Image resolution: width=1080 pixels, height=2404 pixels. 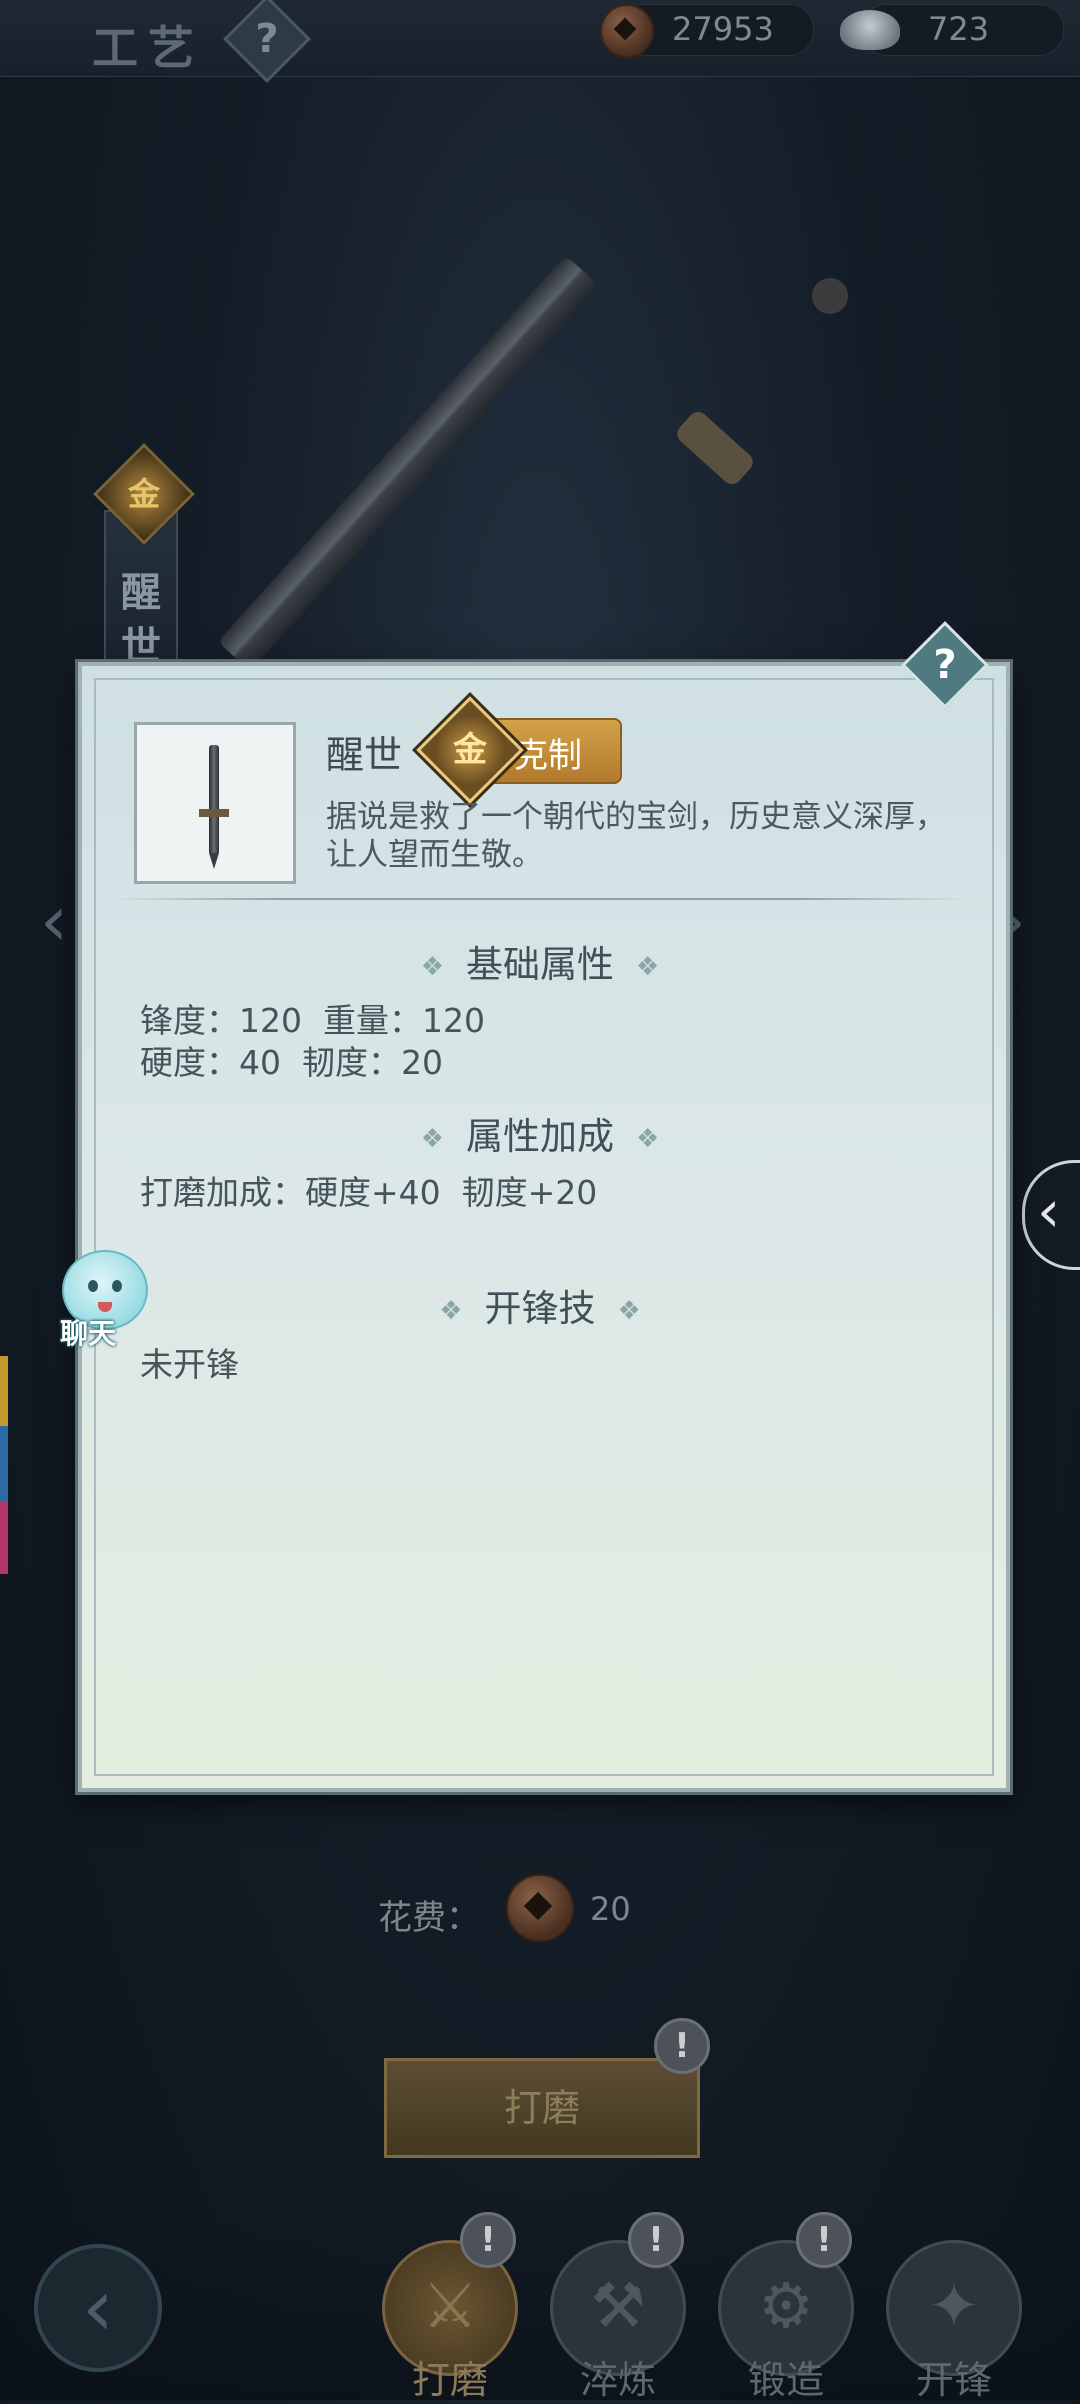 I want to click on section-title-text: 属性加成, so click(x=540, y=1136).